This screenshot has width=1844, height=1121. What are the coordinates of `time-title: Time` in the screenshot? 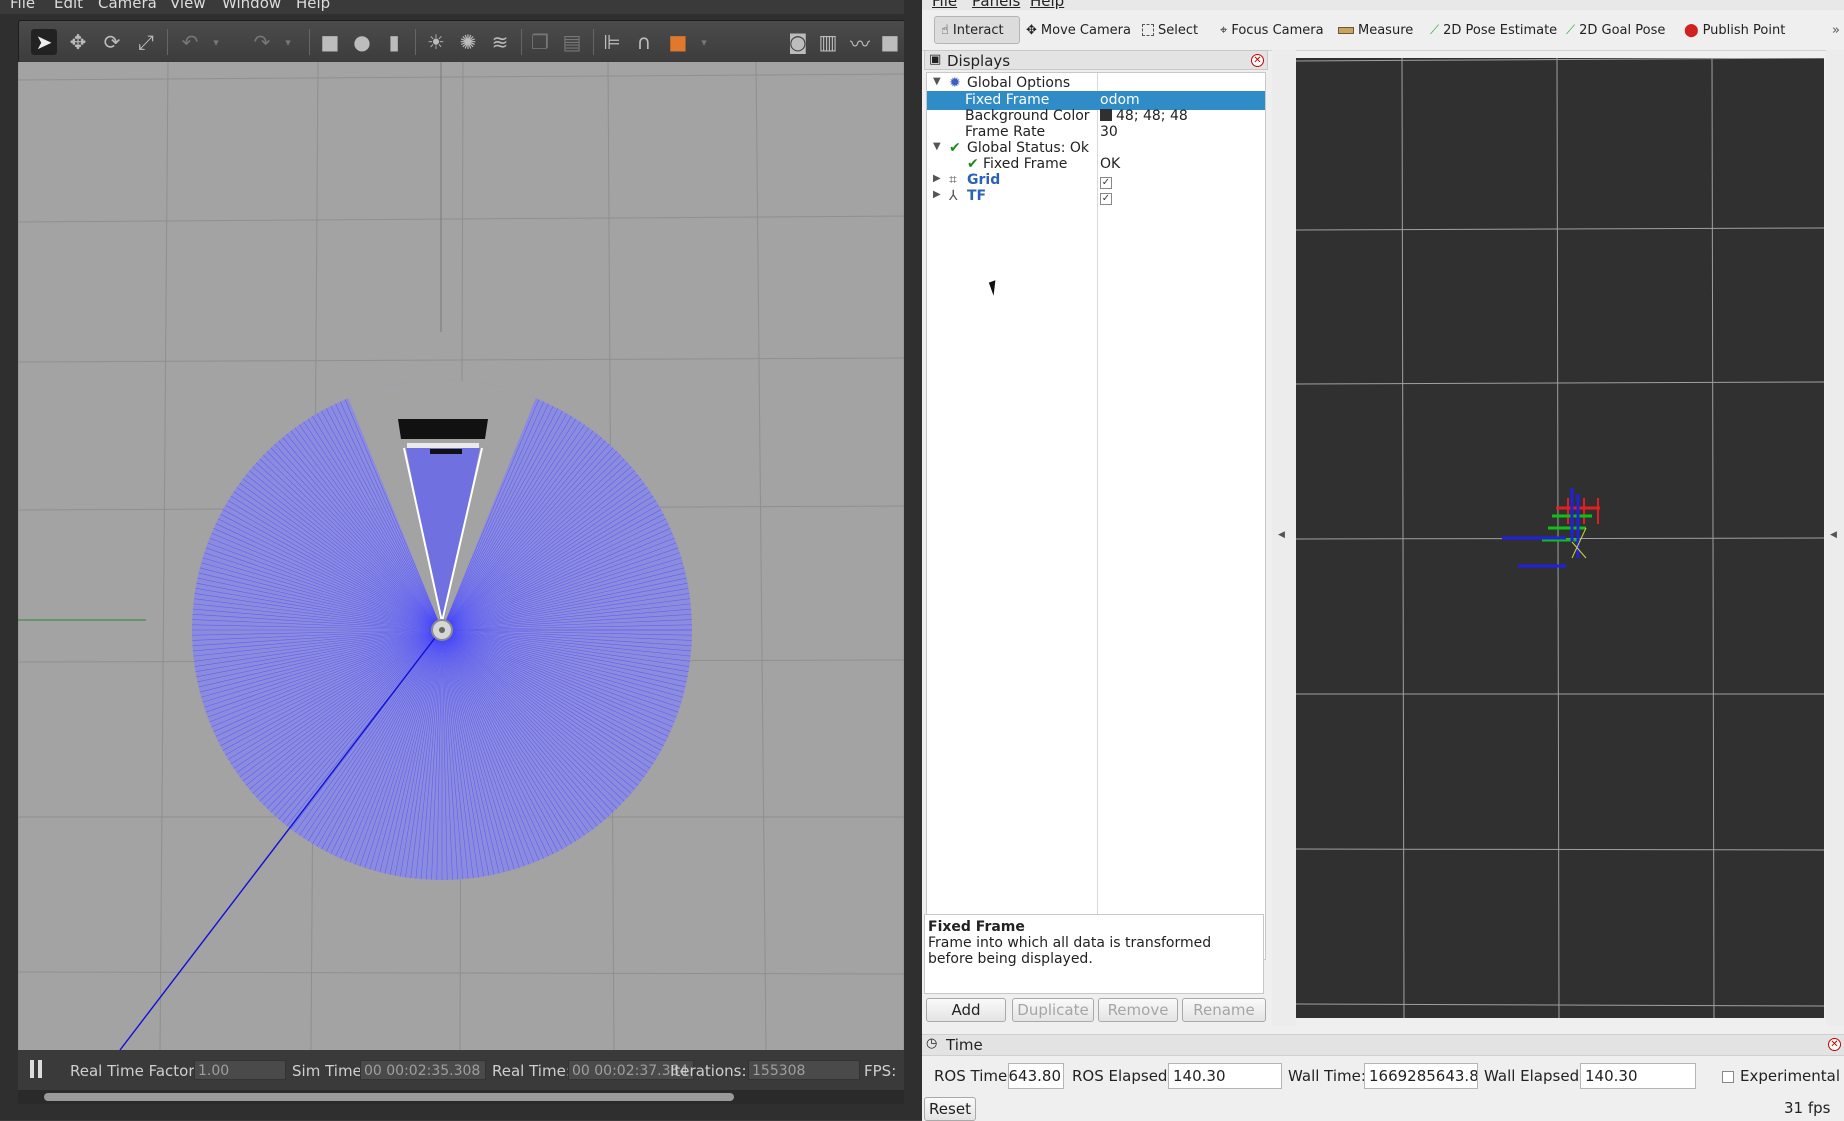 It's located at (964, 1045).